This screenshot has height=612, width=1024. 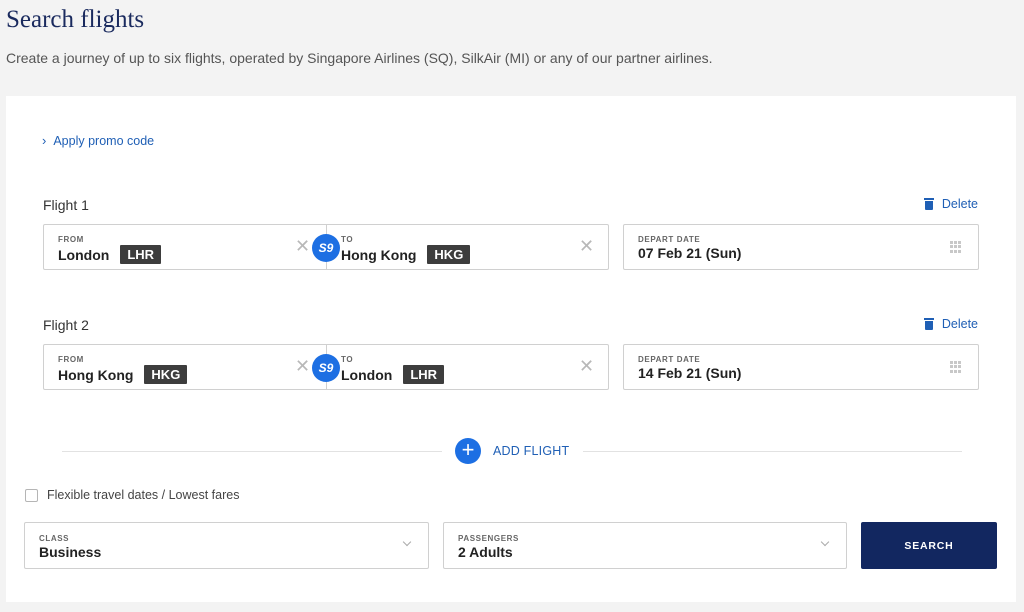 What do you see at coordinates (226, 545) in the screenshot?
I see `class-select: CLASS Business` at bounding box center [226, 545].